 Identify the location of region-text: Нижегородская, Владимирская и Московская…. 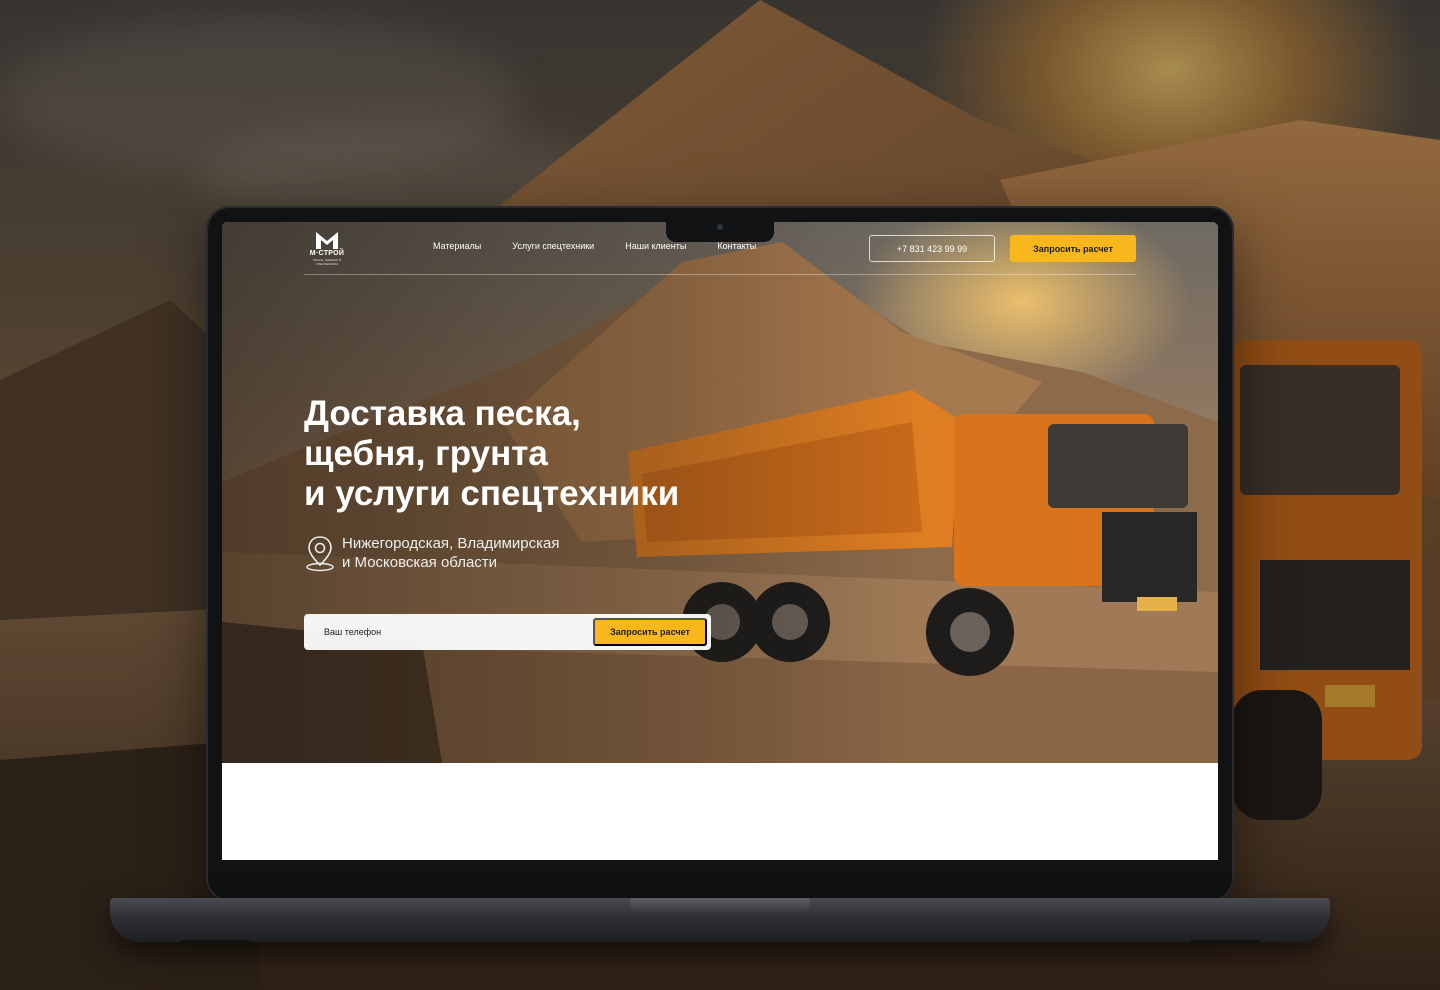
(451, 553).